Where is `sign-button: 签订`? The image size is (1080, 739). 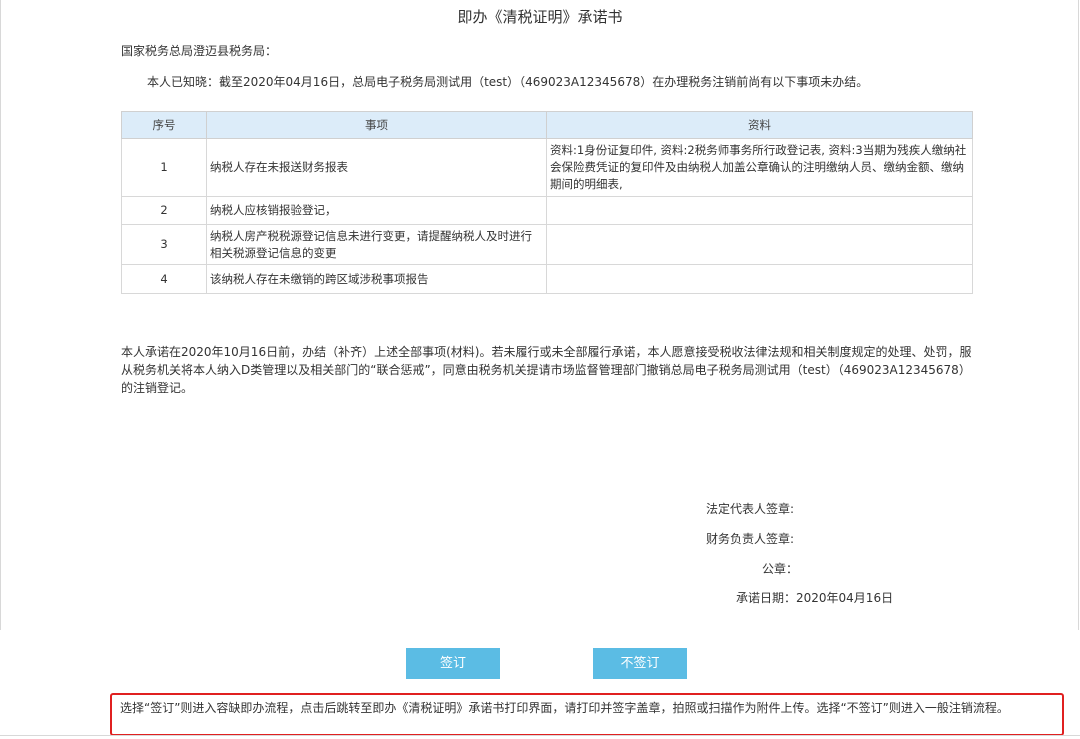
sign-button: 签订 is located at coordinates (453, 663).